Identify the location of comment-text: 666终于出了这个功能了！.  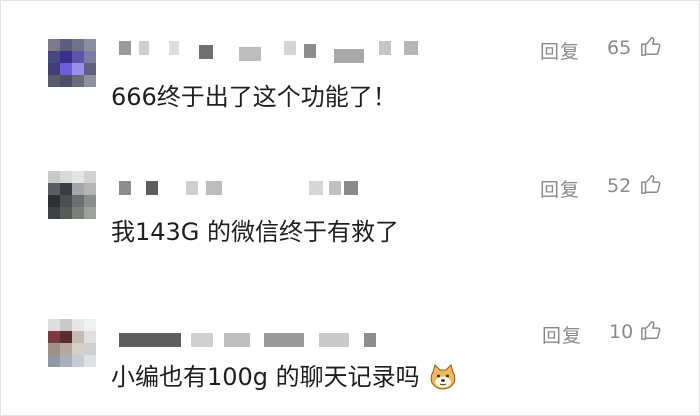
(254, 97).